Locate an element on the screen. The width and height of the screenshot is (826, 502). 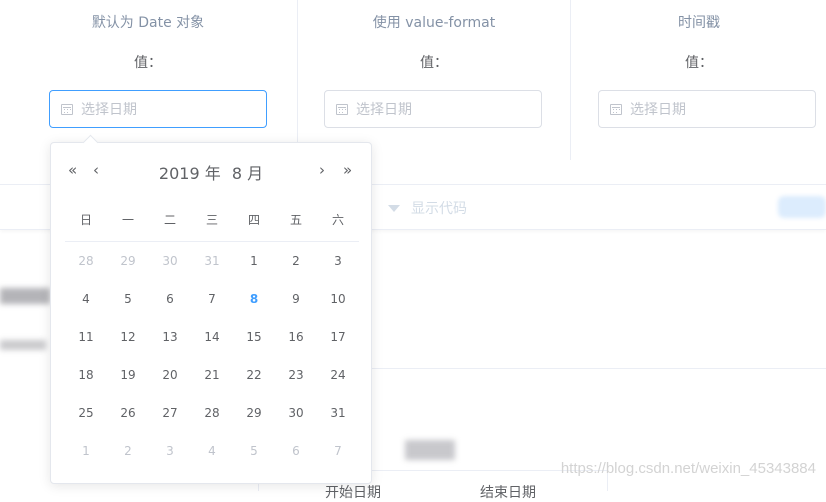
blurred-button is located at coordinates (802, 207).